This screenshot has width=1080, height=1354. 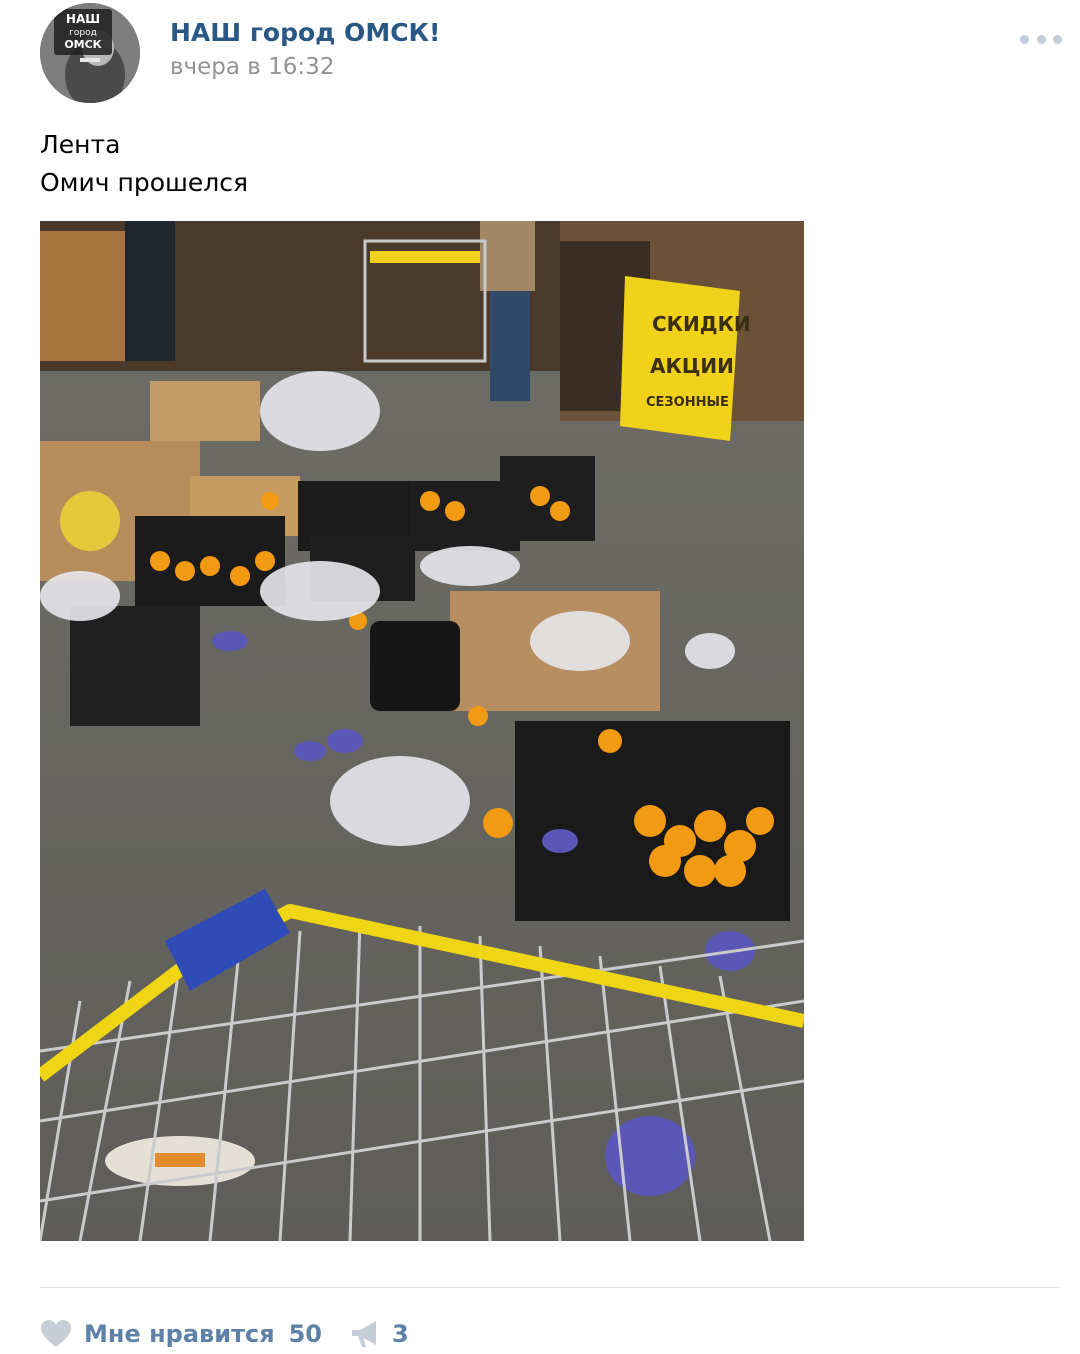 What do you see at coordinates (687, 402) in the screenshot?
I see `photo-sign-3: СЕЗОННЫЕ` at bounding box center [687, 402].